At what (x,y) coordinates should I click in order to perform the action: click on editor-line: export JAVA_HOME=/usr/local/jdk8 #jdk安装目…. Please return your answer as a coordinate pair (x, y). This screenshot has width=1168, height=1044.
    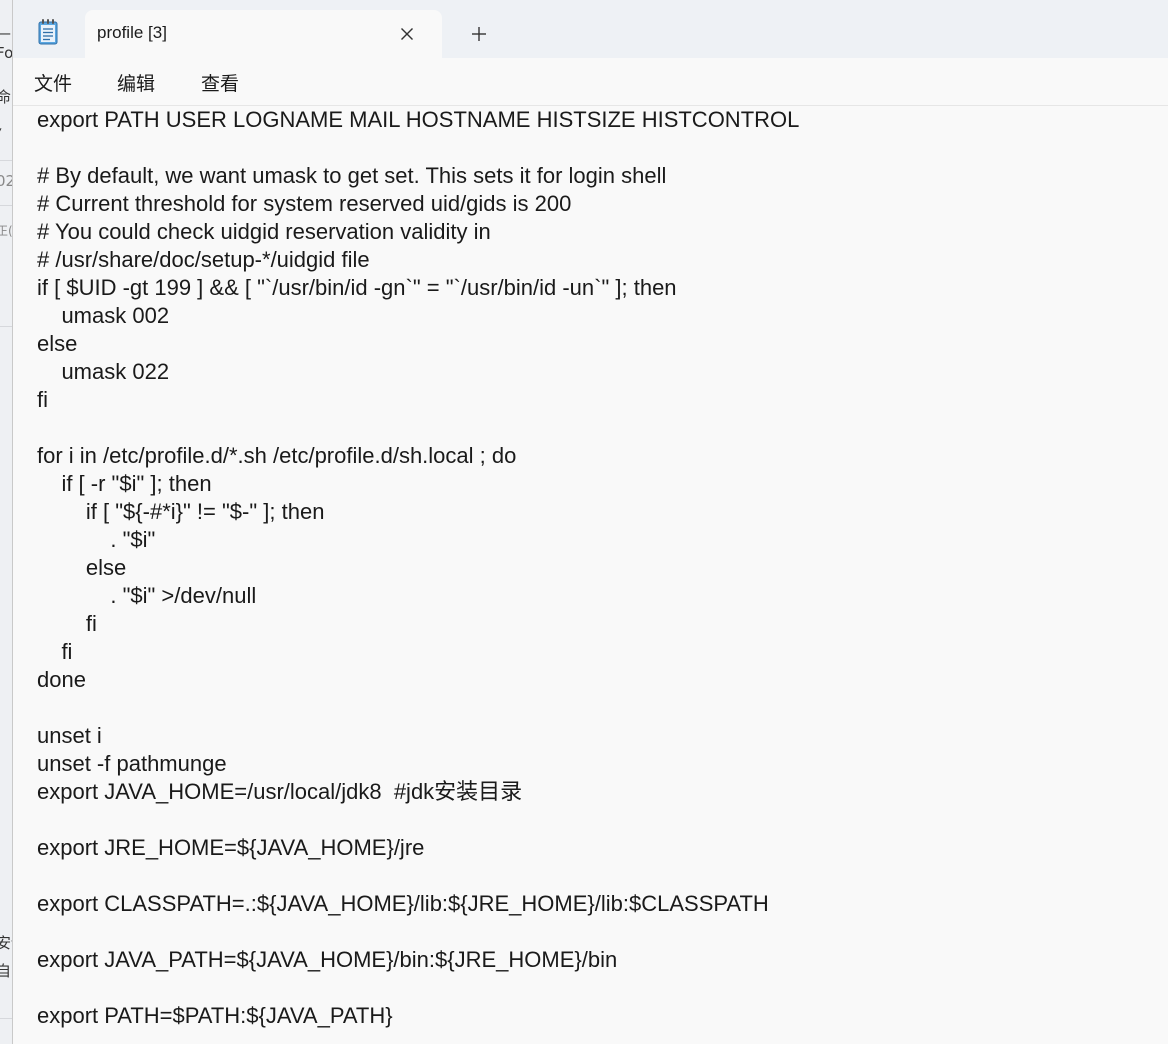
    Looking at the image, I should click on (280, 791).